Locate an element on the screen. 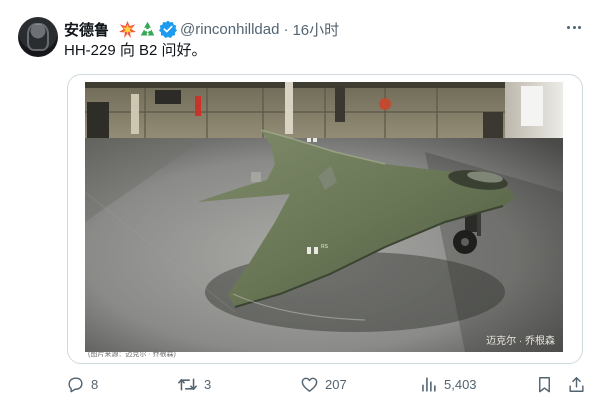 The width and height of the screenshot is (607, 410). views-chart-icon is located at coordinates (429, 384).